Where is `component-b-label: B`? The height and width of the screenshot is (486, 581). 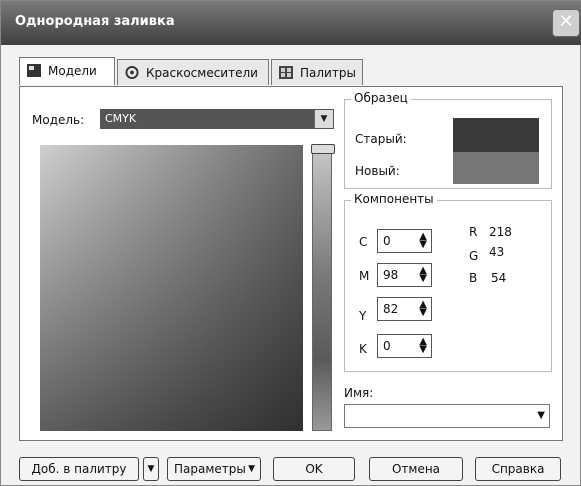
component-b-label: B is located at coordinates (473, 278).